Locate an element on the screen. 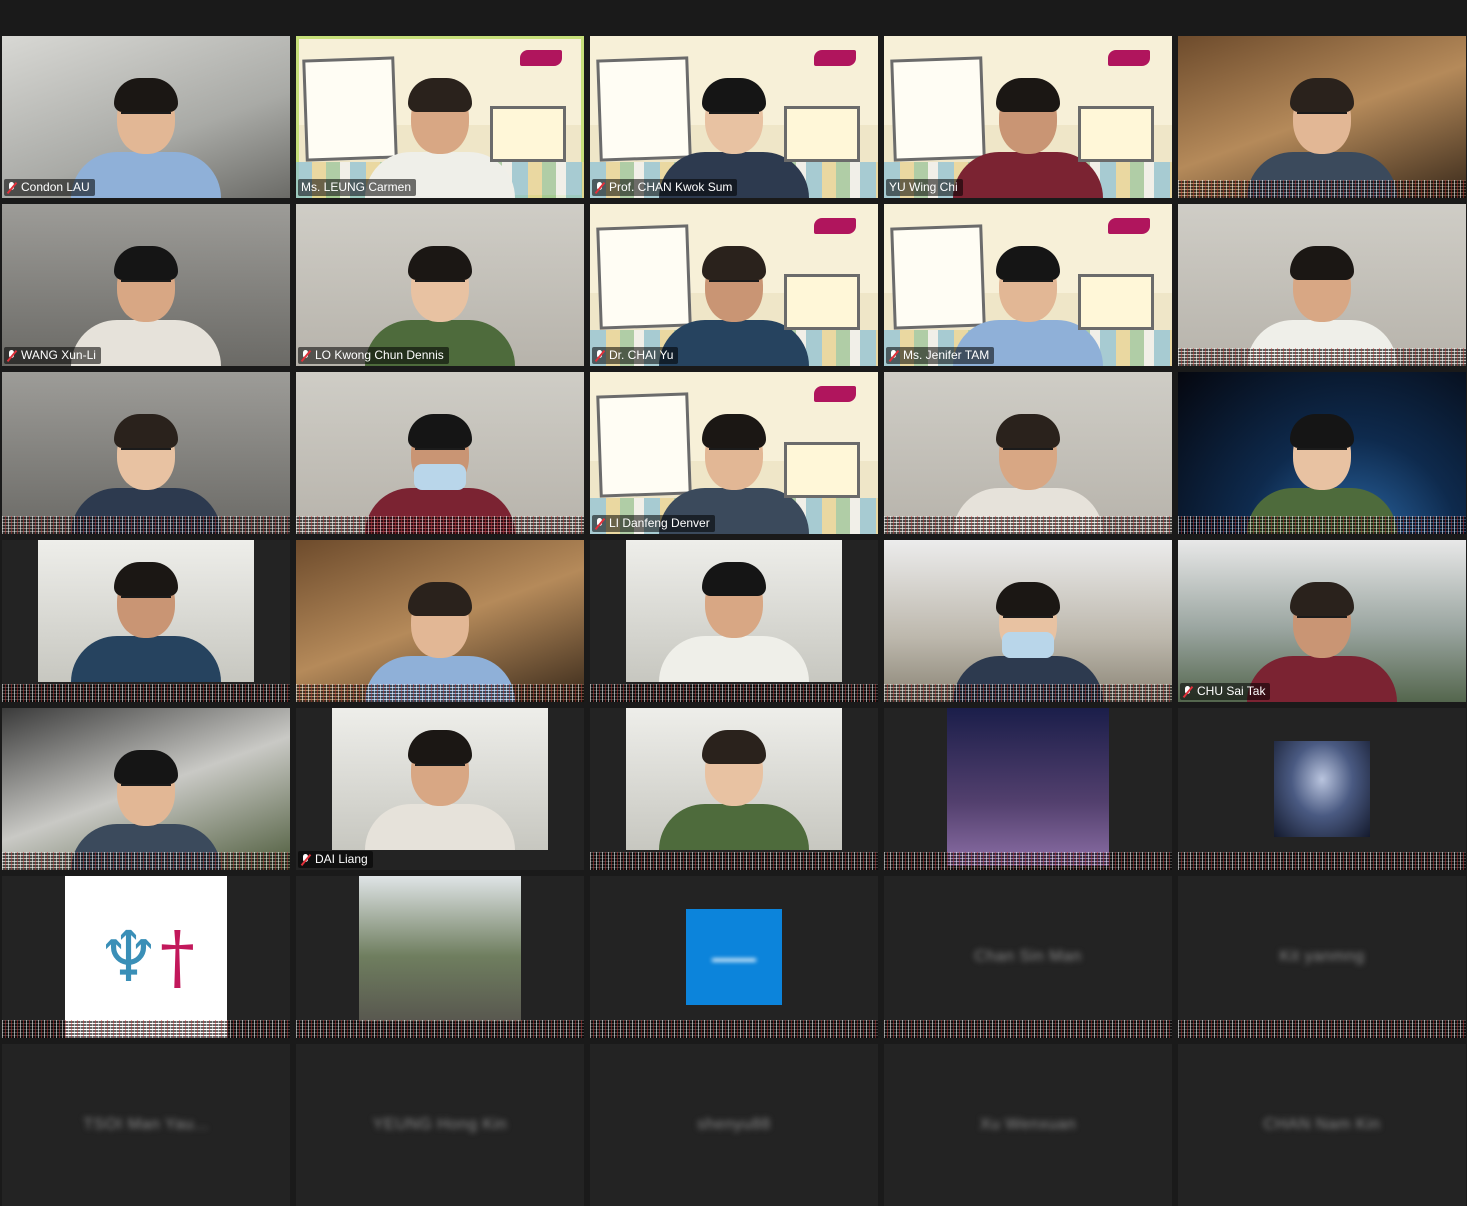  participant-tile: Ms. Jenifer TAM is located at coordinates (1028, 285).